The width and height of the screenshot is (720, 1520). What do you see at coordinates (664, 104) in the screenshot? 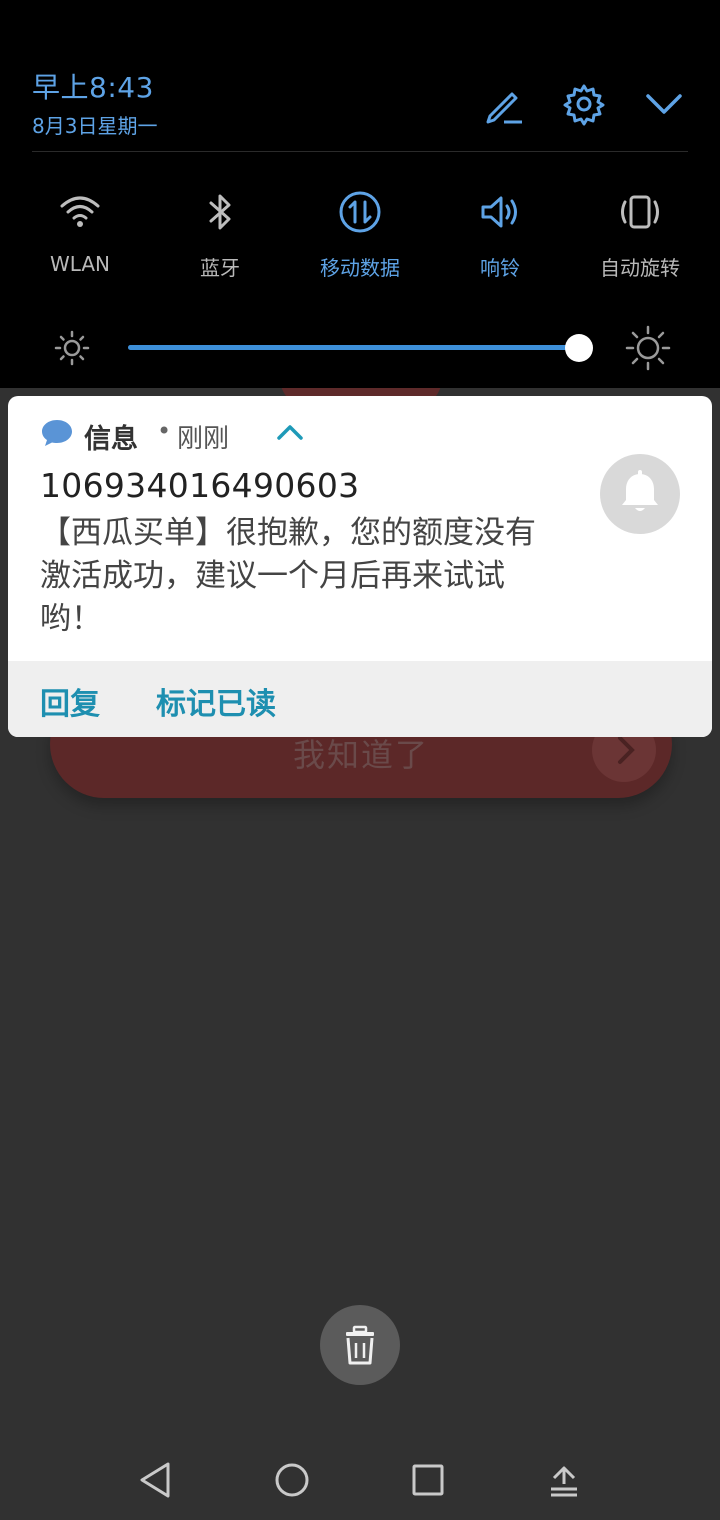
I see `chevron-down-icon` at bounding box center [664, 104].